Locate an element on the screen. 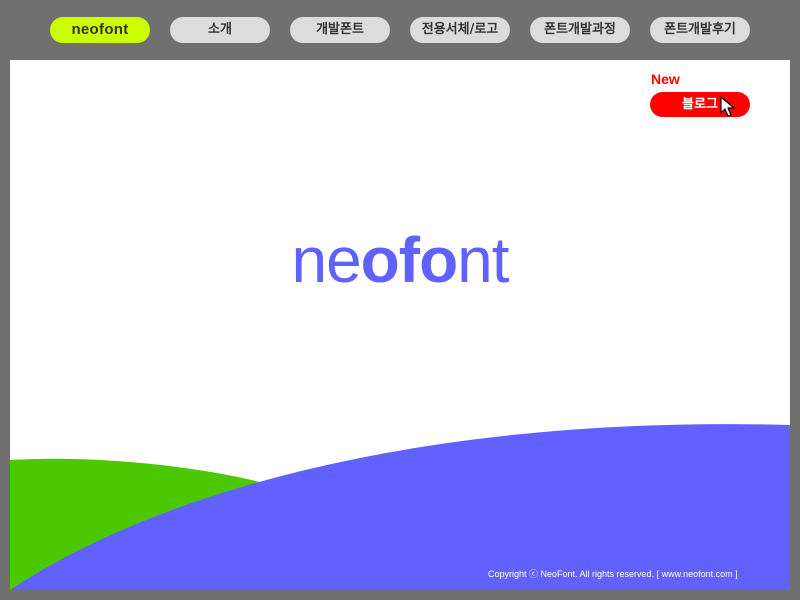  nav-item-developed-fonts: 개발폰트 is located at coordinates (340, 30).